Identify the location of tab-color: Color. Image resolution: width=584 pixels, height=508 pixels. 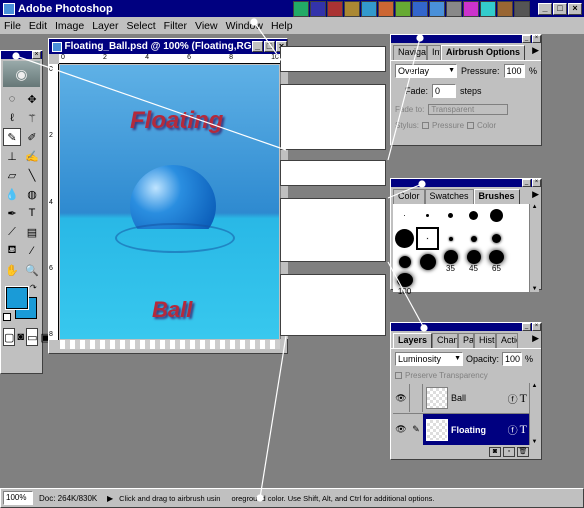
(409, 196).